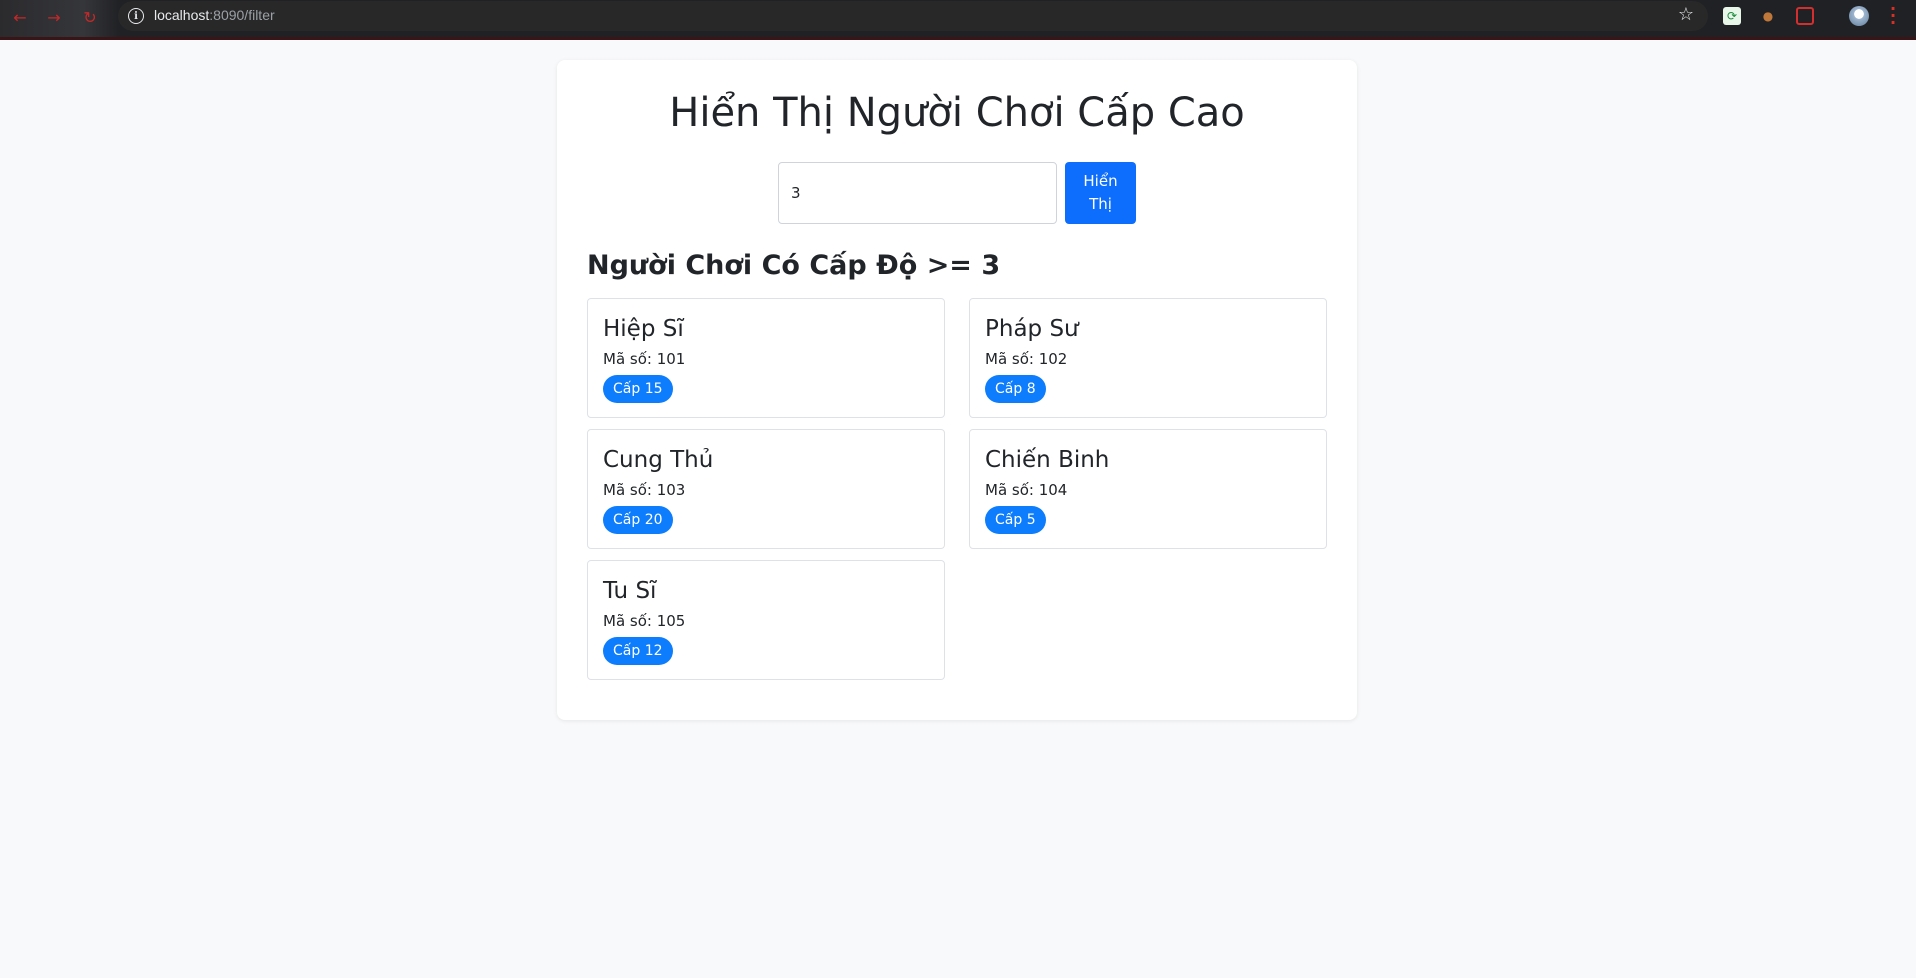  What do you see at coordinates (1026, 359) in the screenshot?
I see `player-id: Mã số: 102` at bounding box center [1026, 359].